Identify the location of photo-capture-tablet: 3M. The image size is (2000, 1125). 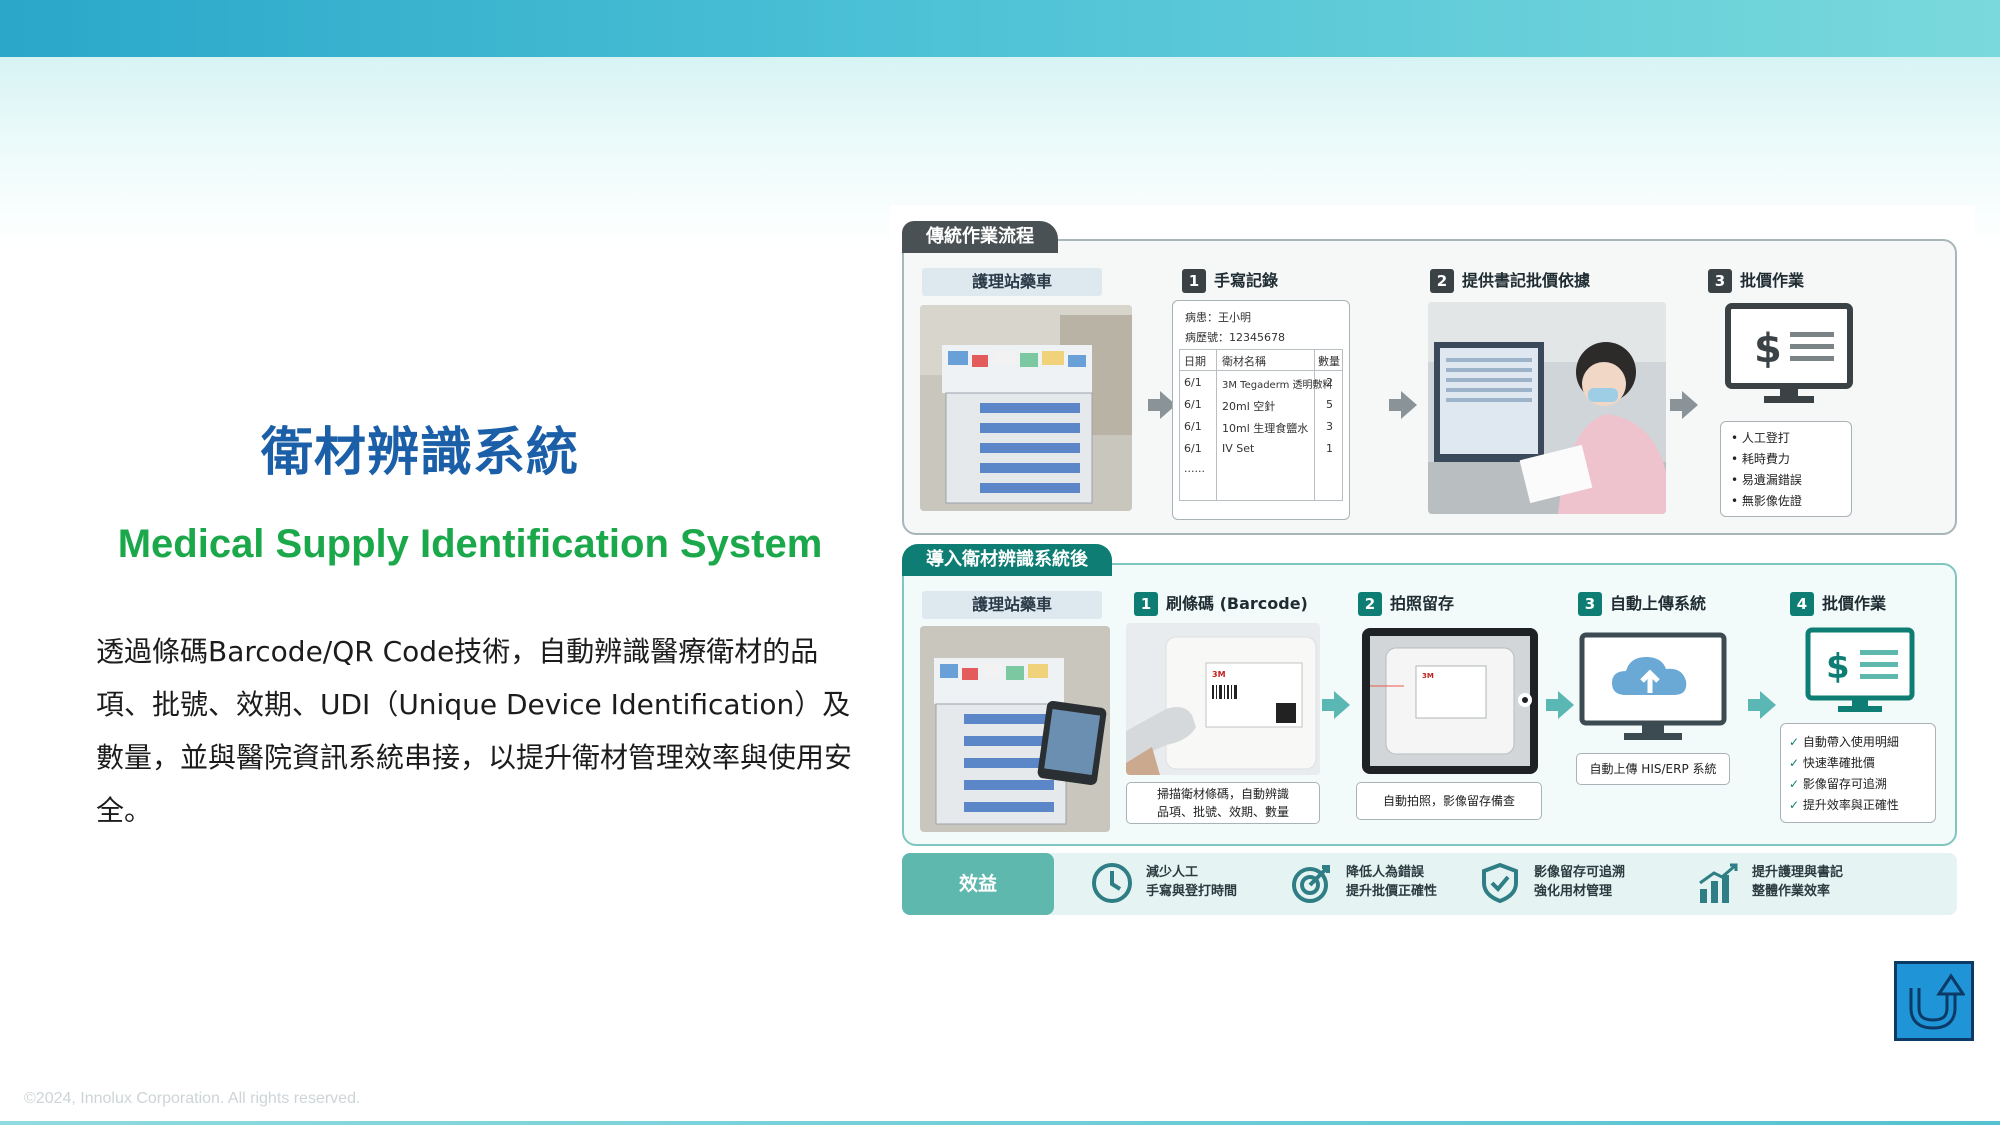
(1450, 701).